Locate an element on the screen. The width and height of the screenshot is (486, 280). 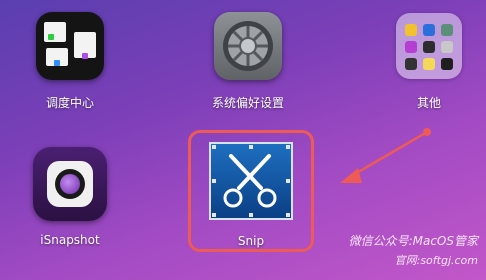
app-label: 调度中心 is located at coordinates (69, 103).